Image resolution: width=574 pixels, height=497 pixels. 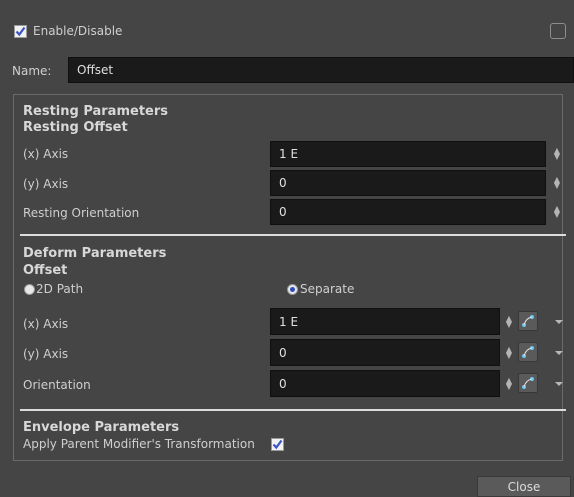 I want to click on deform-orientation-label: Orientation, so click(x=57, y=385).